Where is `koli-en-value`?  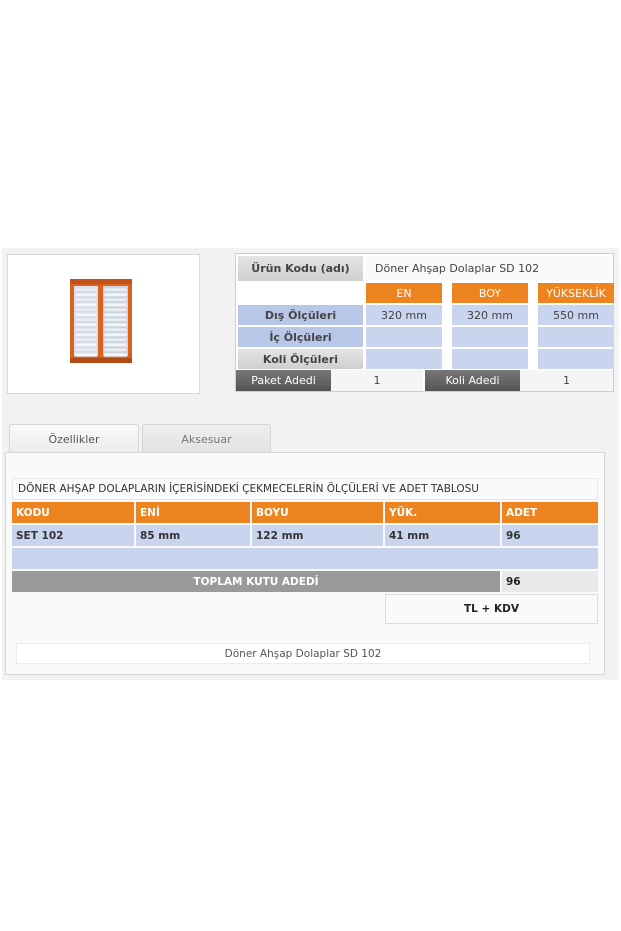 koli-en-value is located at coordinates (404, 359).